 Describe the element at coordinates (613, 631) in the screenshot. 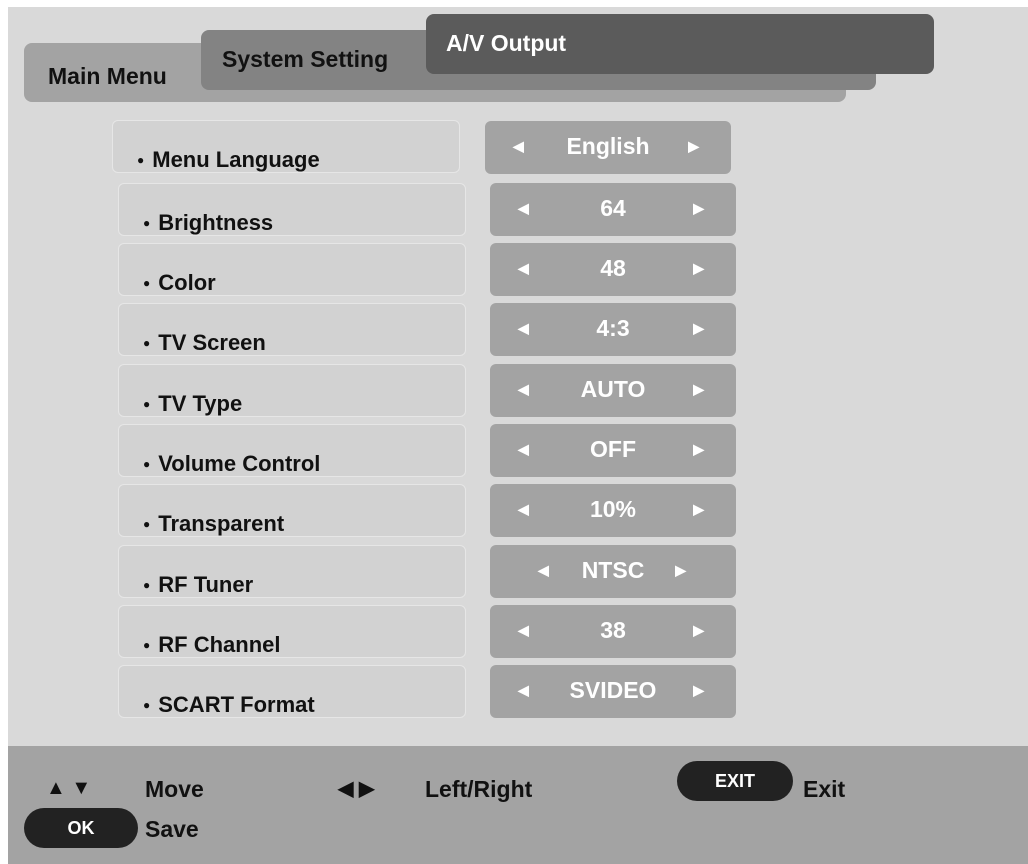

I see `setting-value-rf-channel: ◀ 38 ▶` at that location.